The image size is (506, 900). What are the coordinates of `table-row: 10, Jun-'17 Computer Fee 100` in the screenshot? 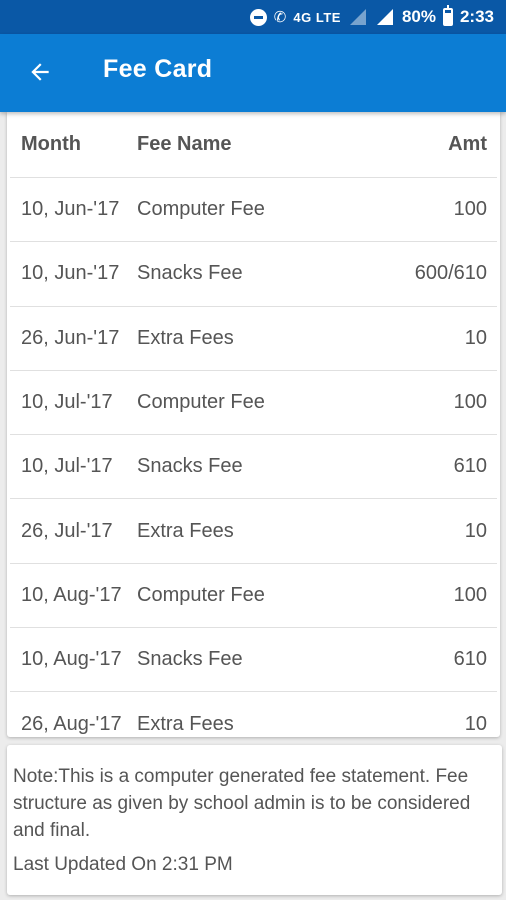 It's located at (253, 210).